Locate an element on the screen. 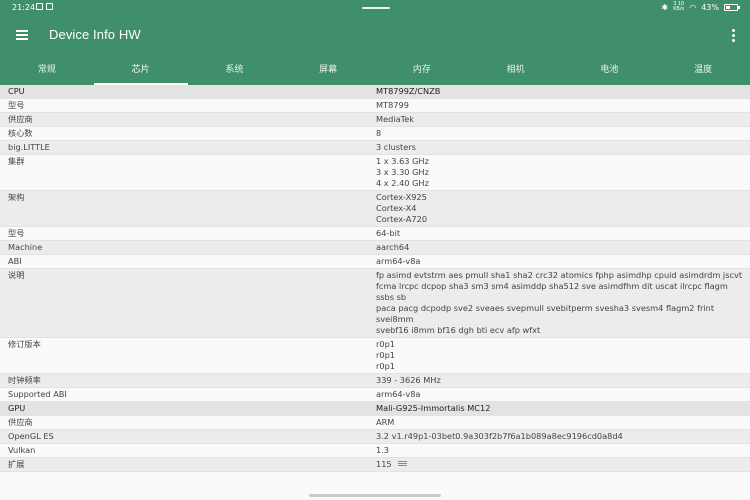 This screenshot has width=750, height=500. row-value-text: MT8799Z/CNZB is located at coordinates (408, 91).